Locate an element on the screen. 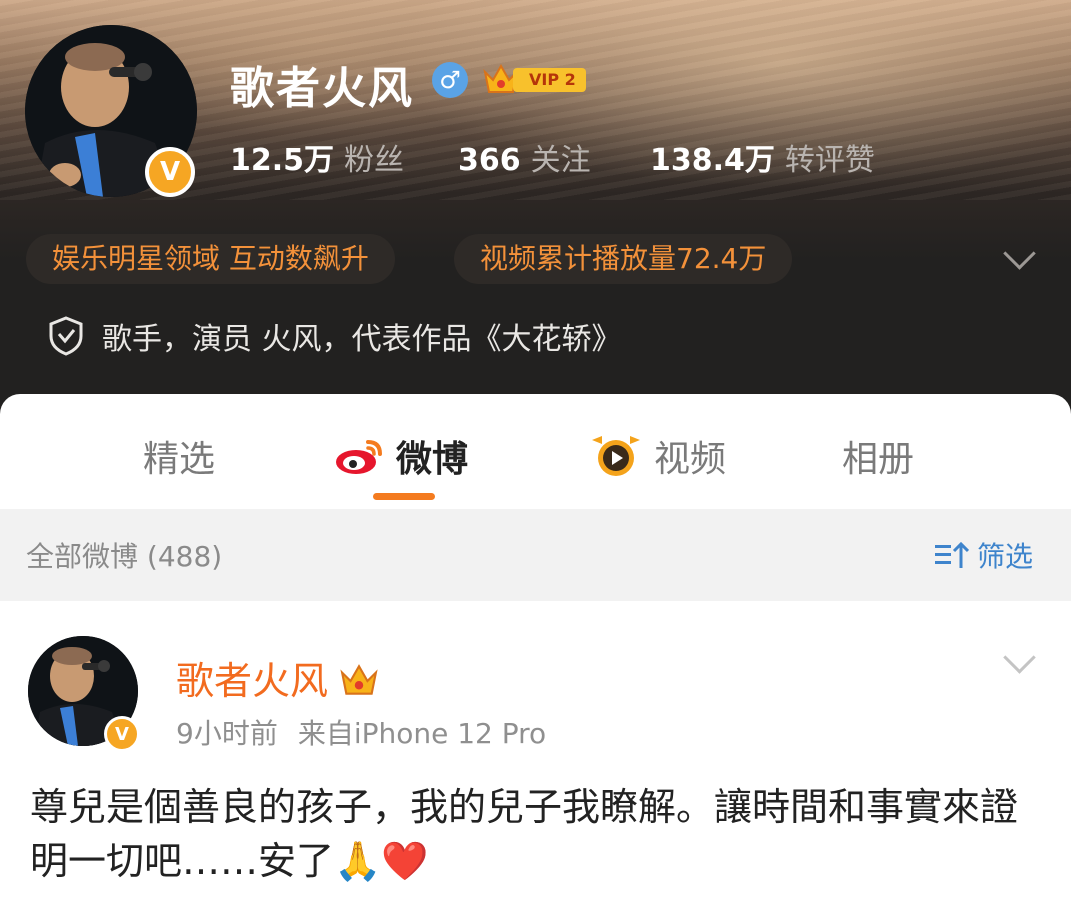 The height and width of the screenshot is (908, 1071). weibo-icon is located at coordinates (359, 457).